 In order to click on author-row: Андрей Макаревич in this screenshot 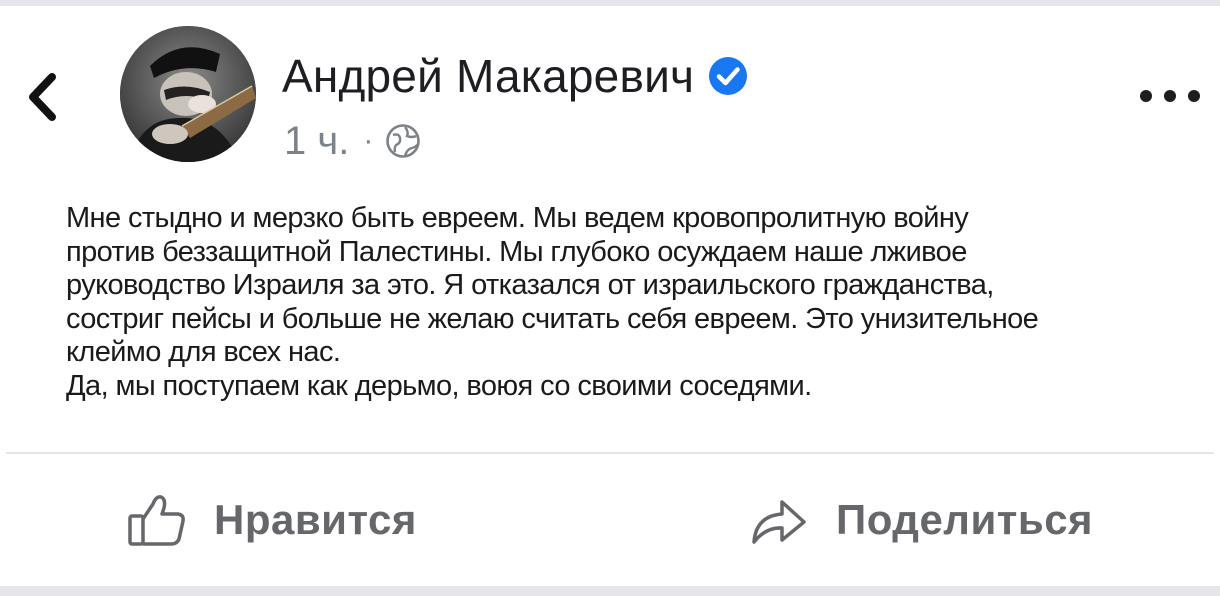, I will do `click(515, 76)`.